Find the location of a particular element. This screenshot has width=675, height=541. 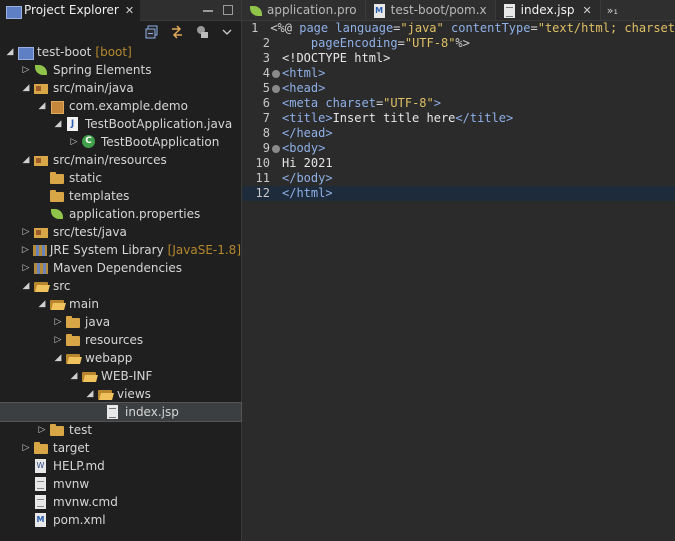

tree-item-label: mvnw.cmd is located at coordinates (85, 502).